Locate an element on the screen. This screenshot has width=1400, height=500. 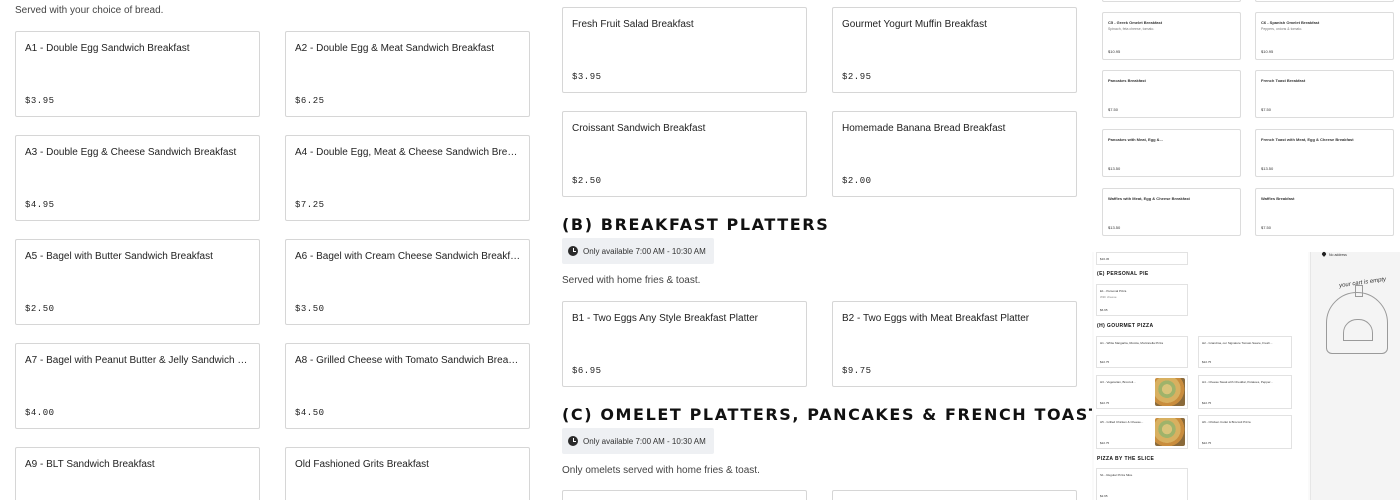
section-note: Served with home fries & toast. is located at coordinates (631, 280).